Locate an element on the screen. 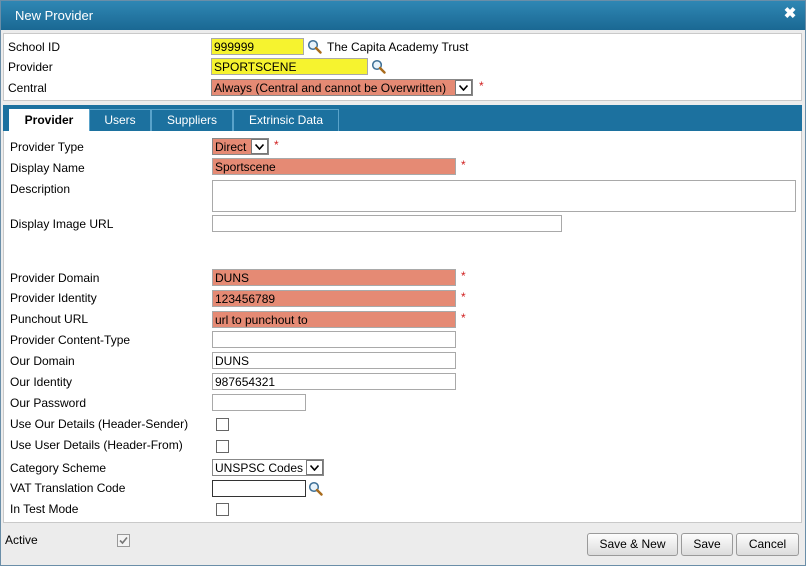 Image resolution: width=806 pixels, height=566 pixels. punchout-url-label: Punchout URL is located at coordinates (49, 319).